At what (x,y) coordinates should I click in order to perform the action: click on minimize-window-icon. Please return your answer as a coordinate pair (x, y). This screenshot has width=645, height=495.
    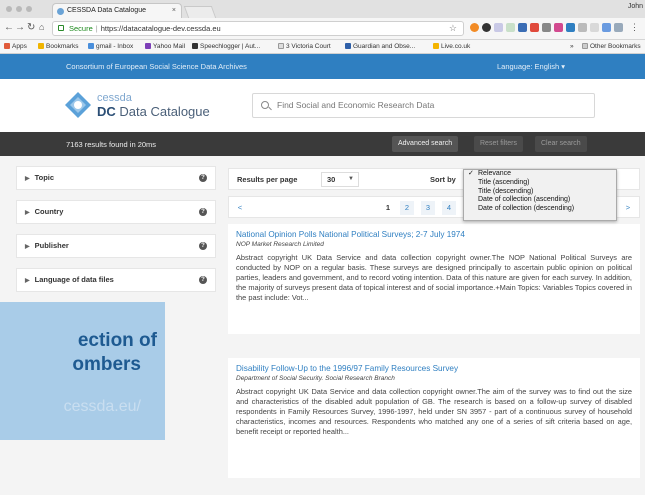
    Looking at the image, I should click on (19, 9).